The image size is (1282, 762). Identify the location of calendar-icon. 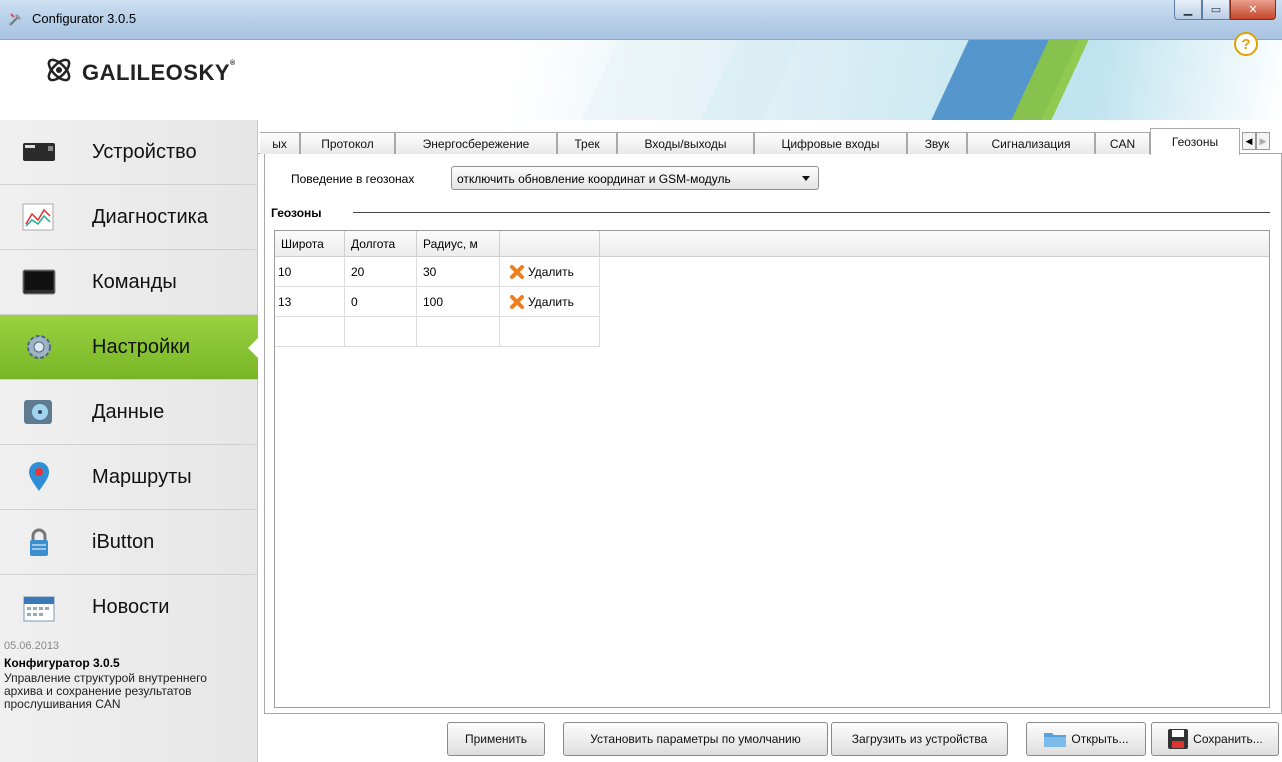
(39, 608).